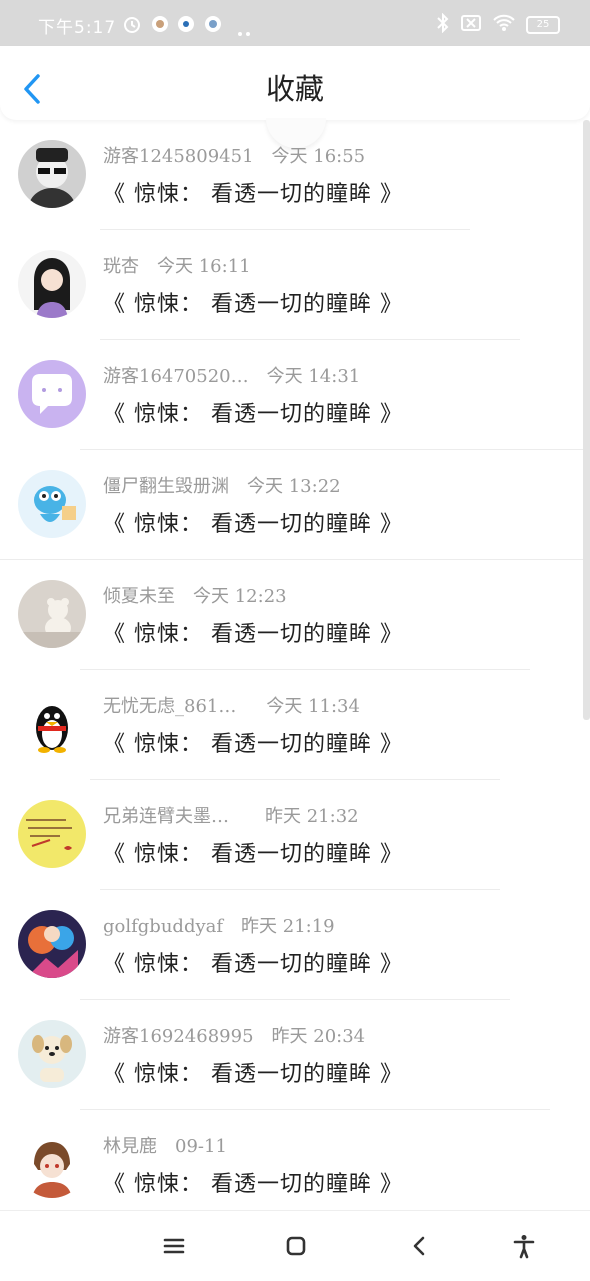 The image size is (590, 1281). I want to click on list-item: 游客1692468995 昨天 20:34 《 惊悚： 看透一切的瞳眸 》, so click(295, 1055).